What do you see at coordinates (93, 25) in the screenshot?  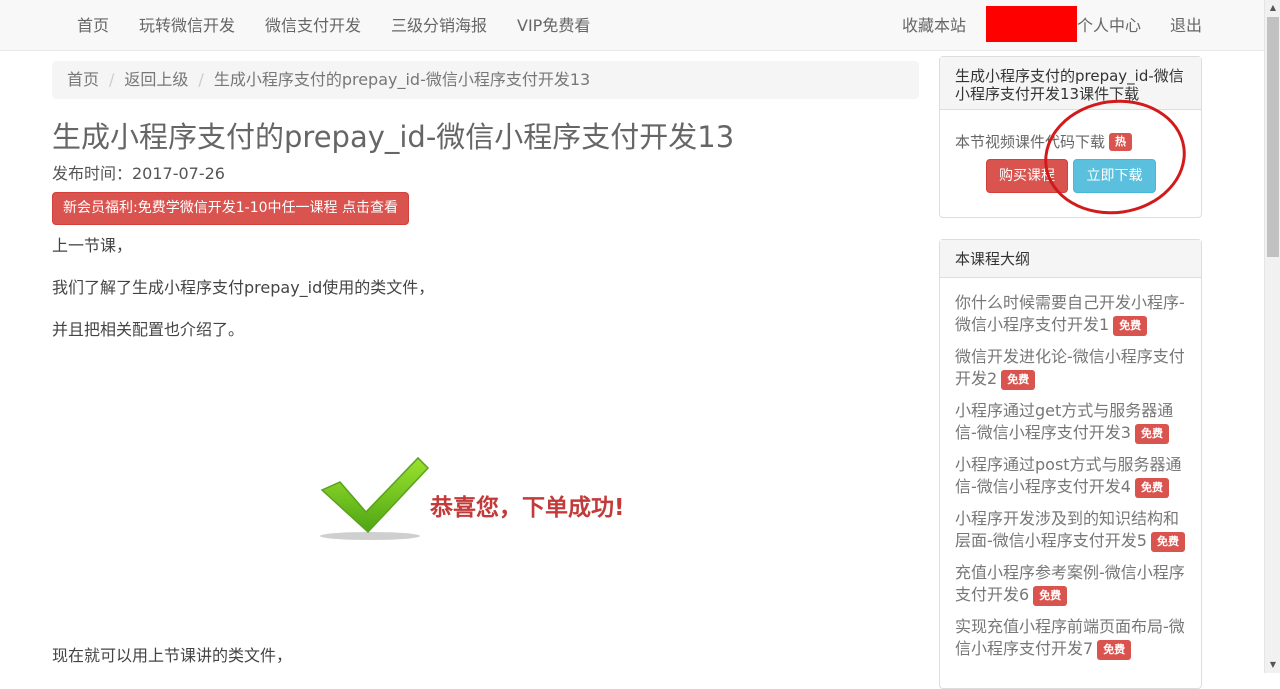 I see `nav-home: 首页` at bounding box center [93, 25].